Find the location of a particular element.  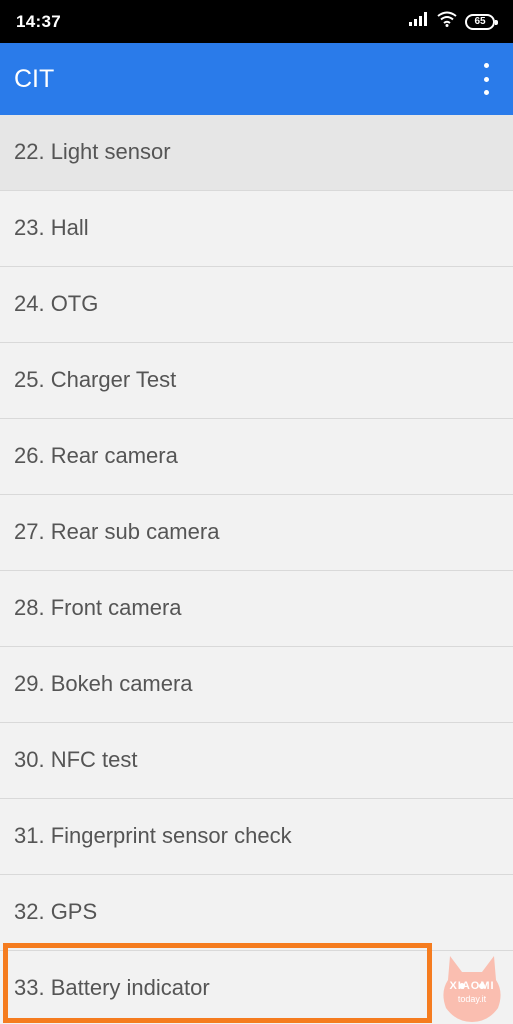

app-title: CIT is located at coordinates (34, 79).